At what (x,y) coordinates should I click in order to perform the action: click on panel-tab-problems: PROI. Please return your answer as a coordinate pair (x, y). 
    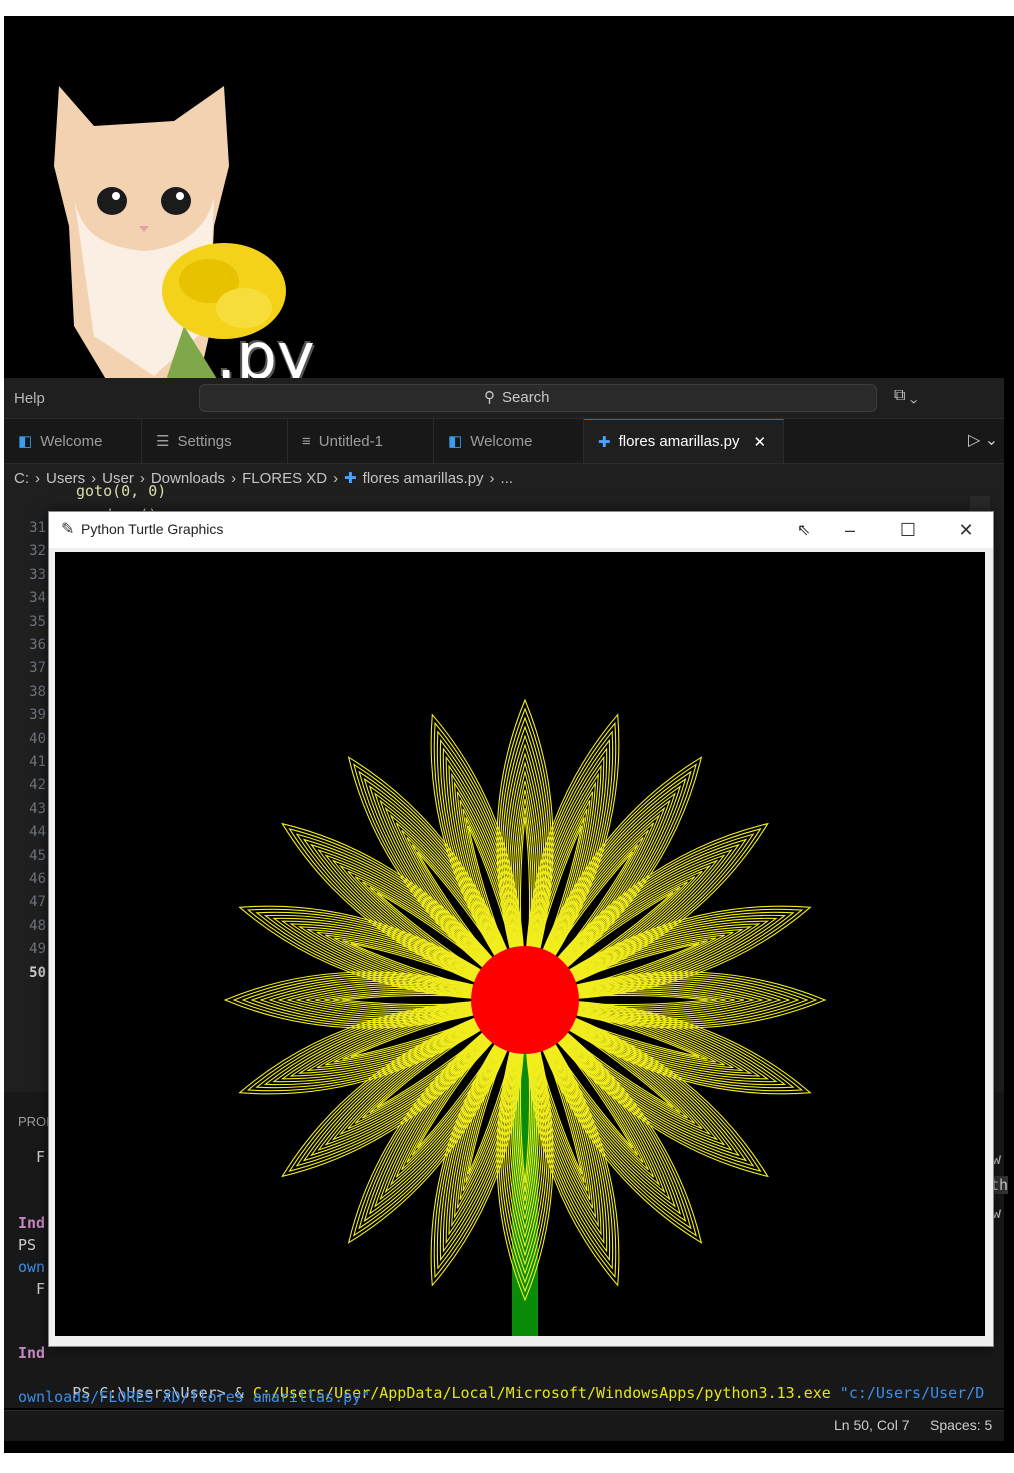
    Looking at the image, I should click on (34, 1121).